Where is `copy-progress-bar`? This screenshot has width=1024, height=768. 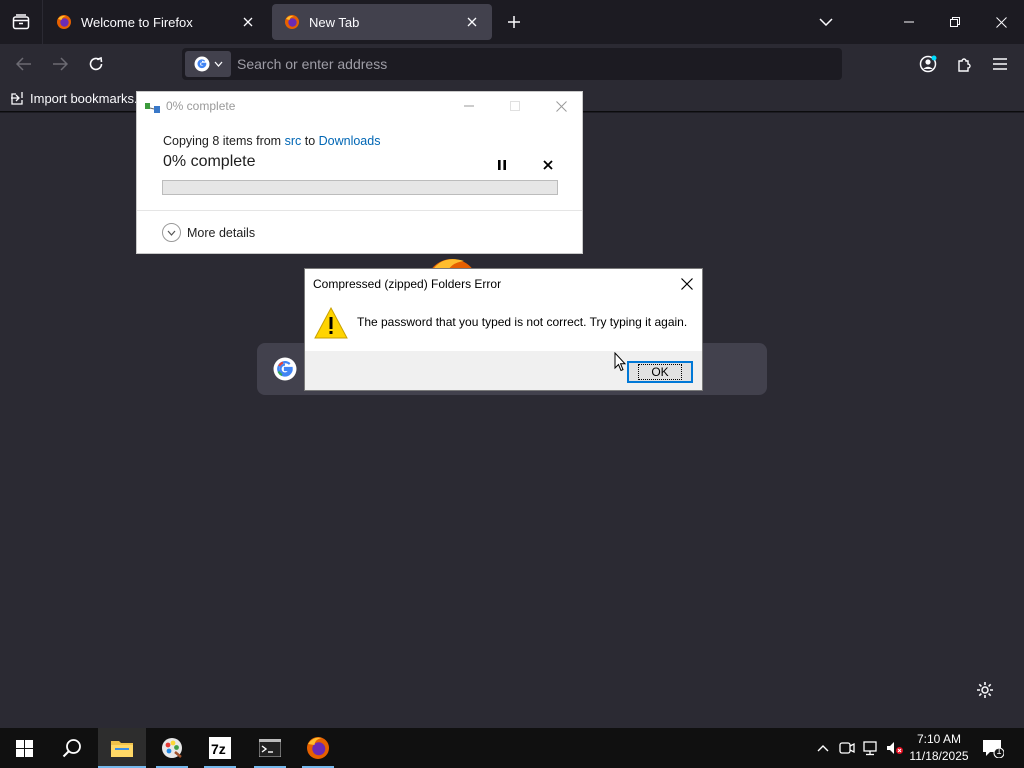
copy-progress-bar is located at coordinates (360, 187).